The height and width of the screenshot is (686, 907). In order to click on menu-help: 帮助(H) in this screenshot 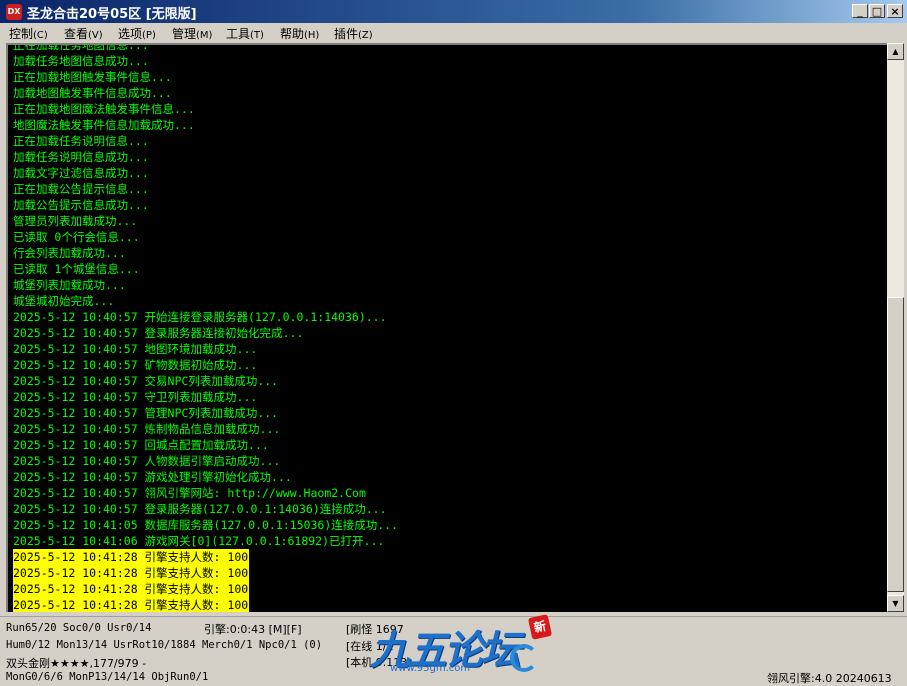, I will do `click(299, 33)`.